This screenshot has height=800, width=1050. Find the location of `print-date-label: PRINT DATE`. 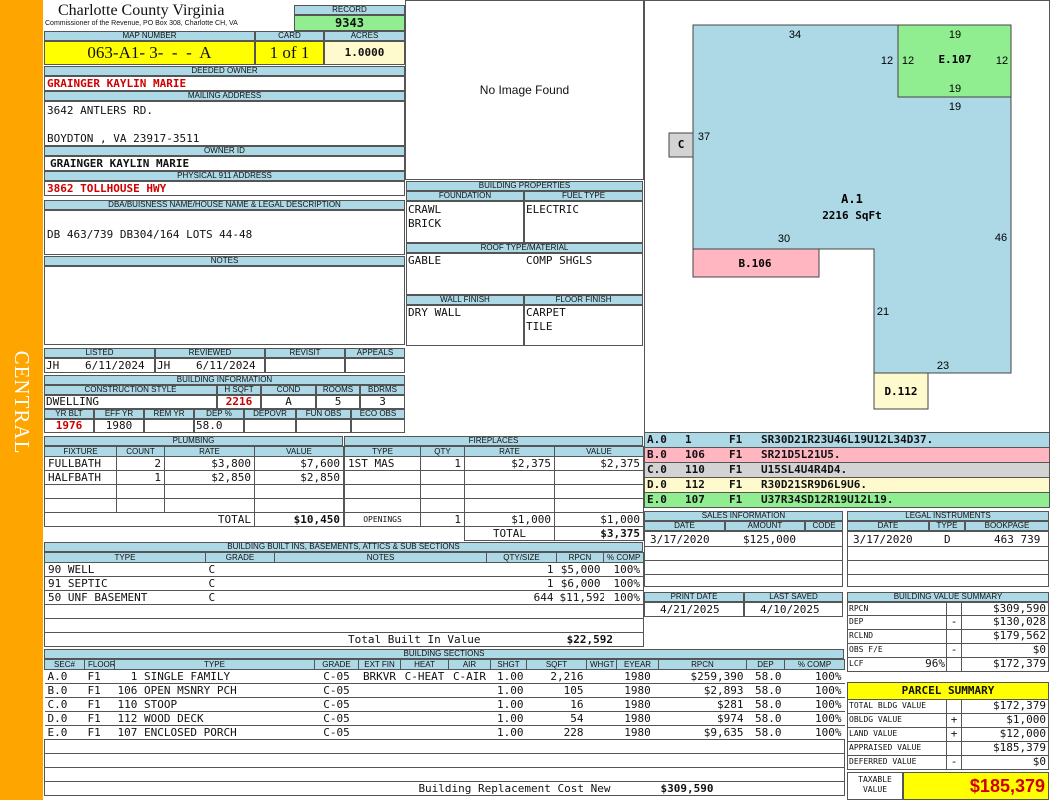

print-date-label: PRINT DATE is located at coordinates (694, 597).